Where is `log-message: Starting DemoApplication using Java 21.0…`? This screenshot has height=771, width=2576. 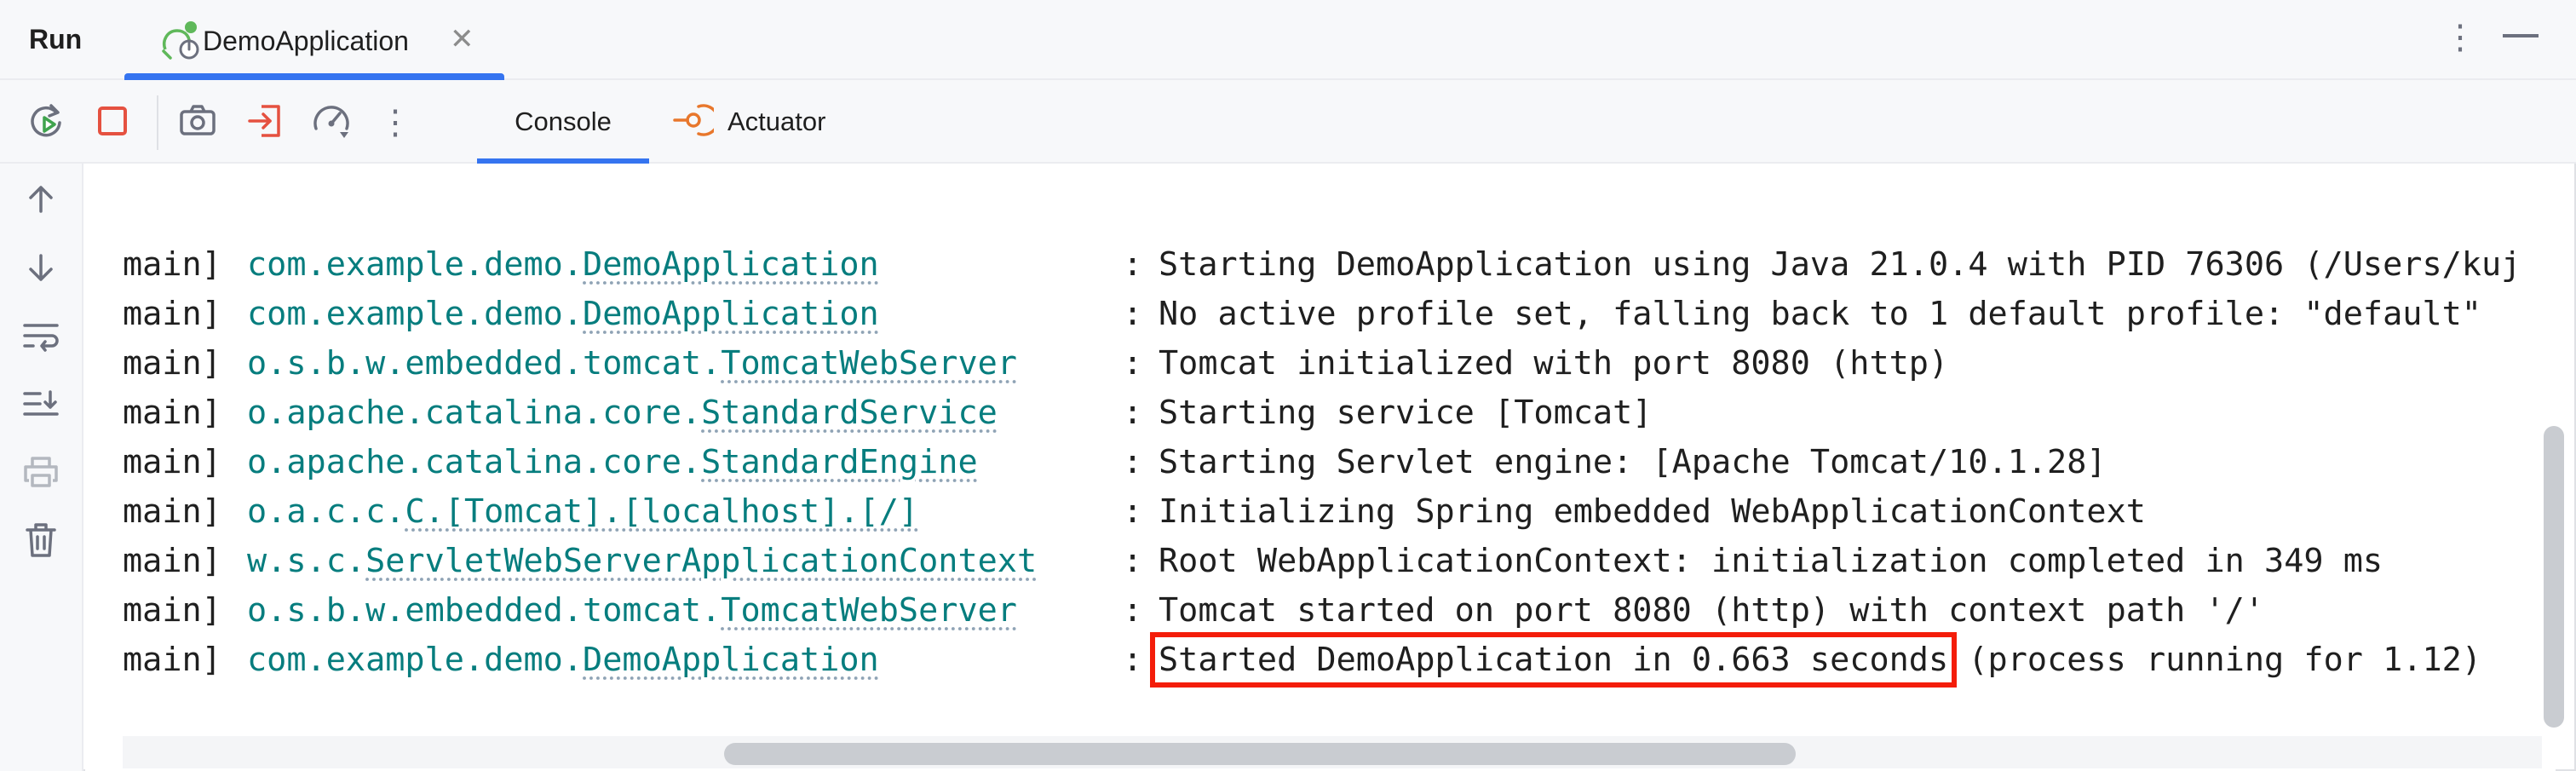 log-message: Starting DemoApplication using Java 21.0… is located at coordinates (1840, 264).